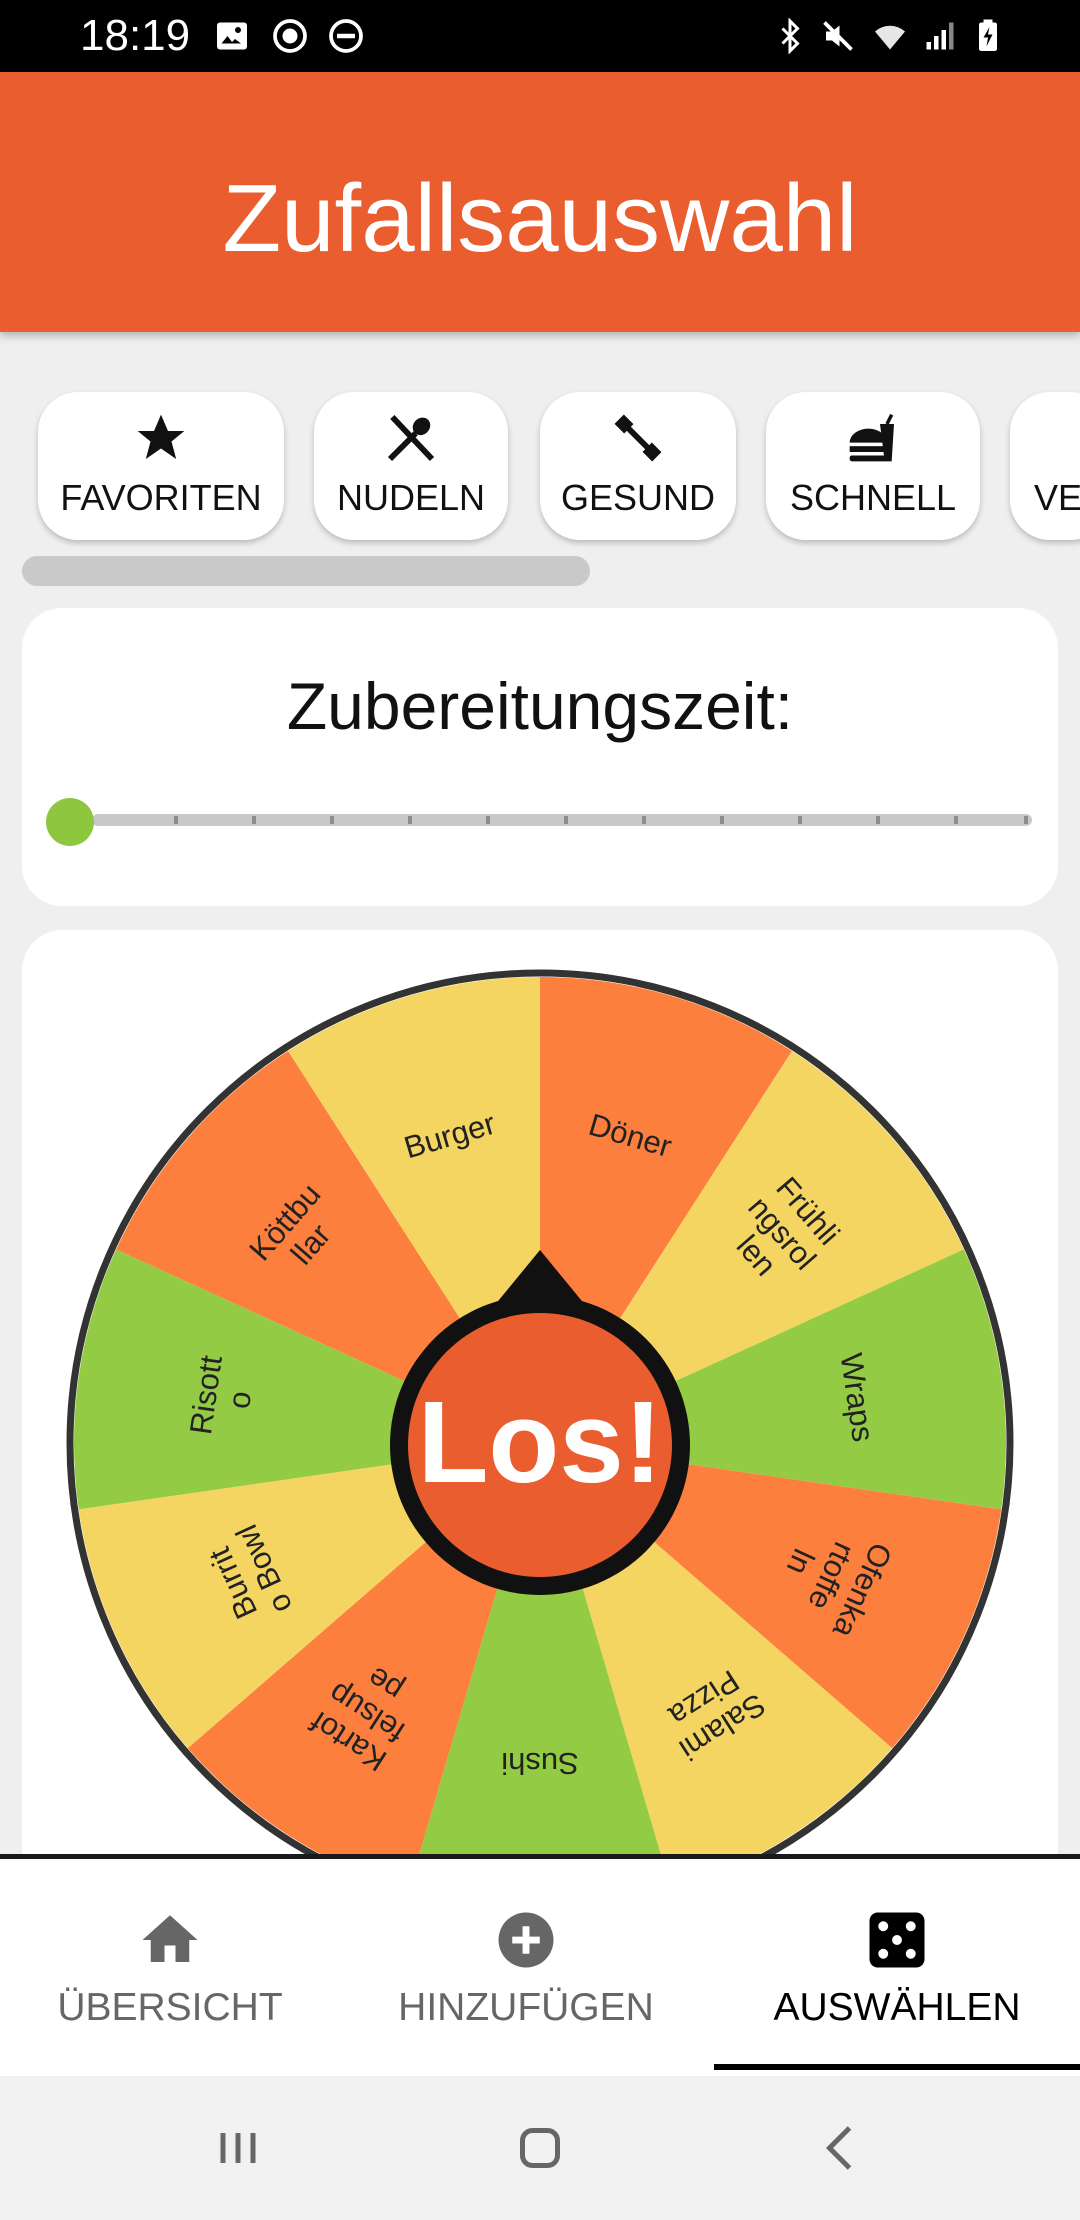  Describe the element at coordinates (842, 2148) in the screenshot. I see `back-icon` at that location.